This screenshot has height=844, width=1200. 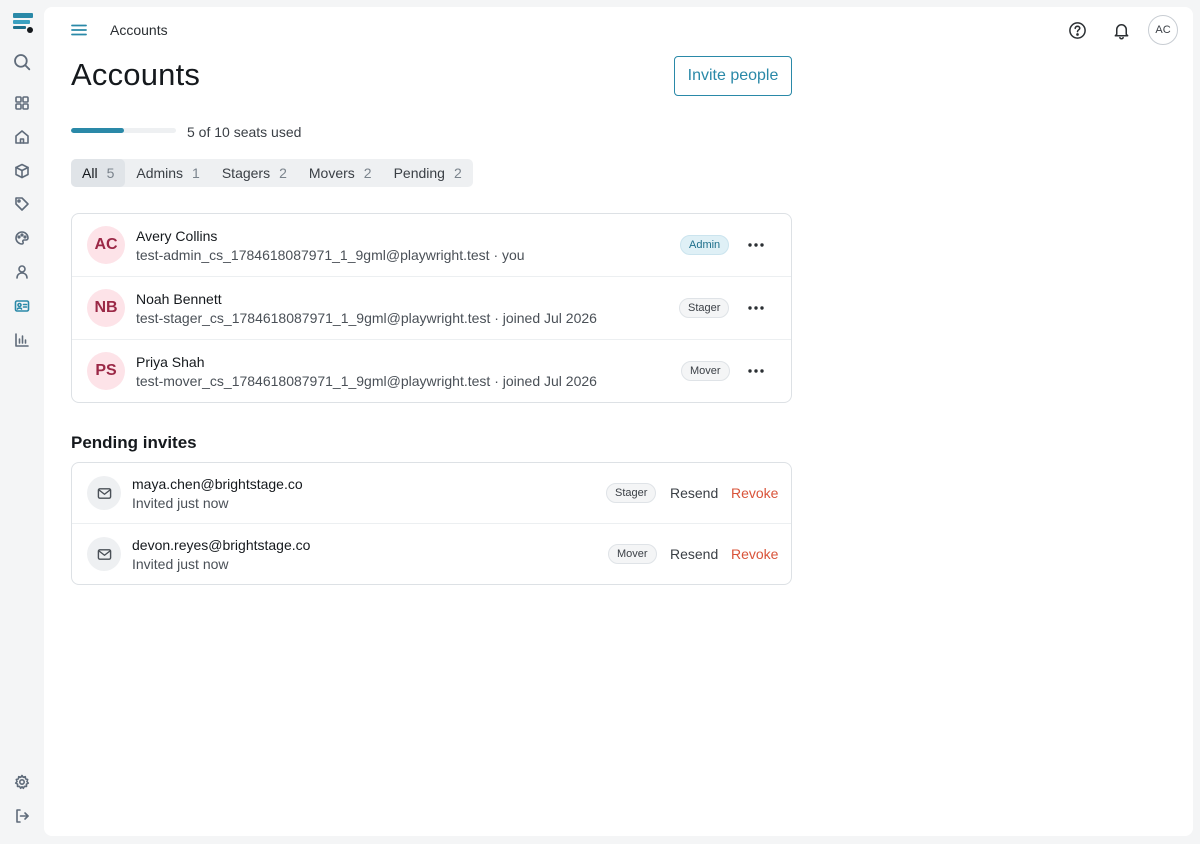 I want to click on filter-tab-count: 1, so click(x=196, y=173).